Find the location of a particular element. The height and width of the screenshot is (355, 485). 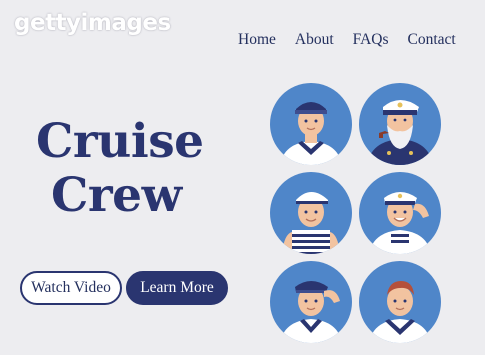

hero-title-line1: Cruise is located at coordinates (120, 141).